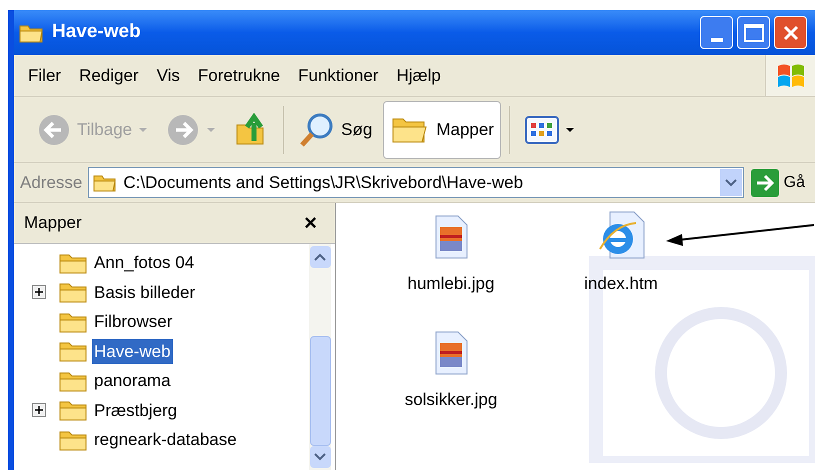 This screenshot has width=815, height=470. Describe the element at coordinates (416, 182) in the screenshot. I see `address-field: C:\Documents and Settings\JR\Skrivebord\Have-web` at that location.